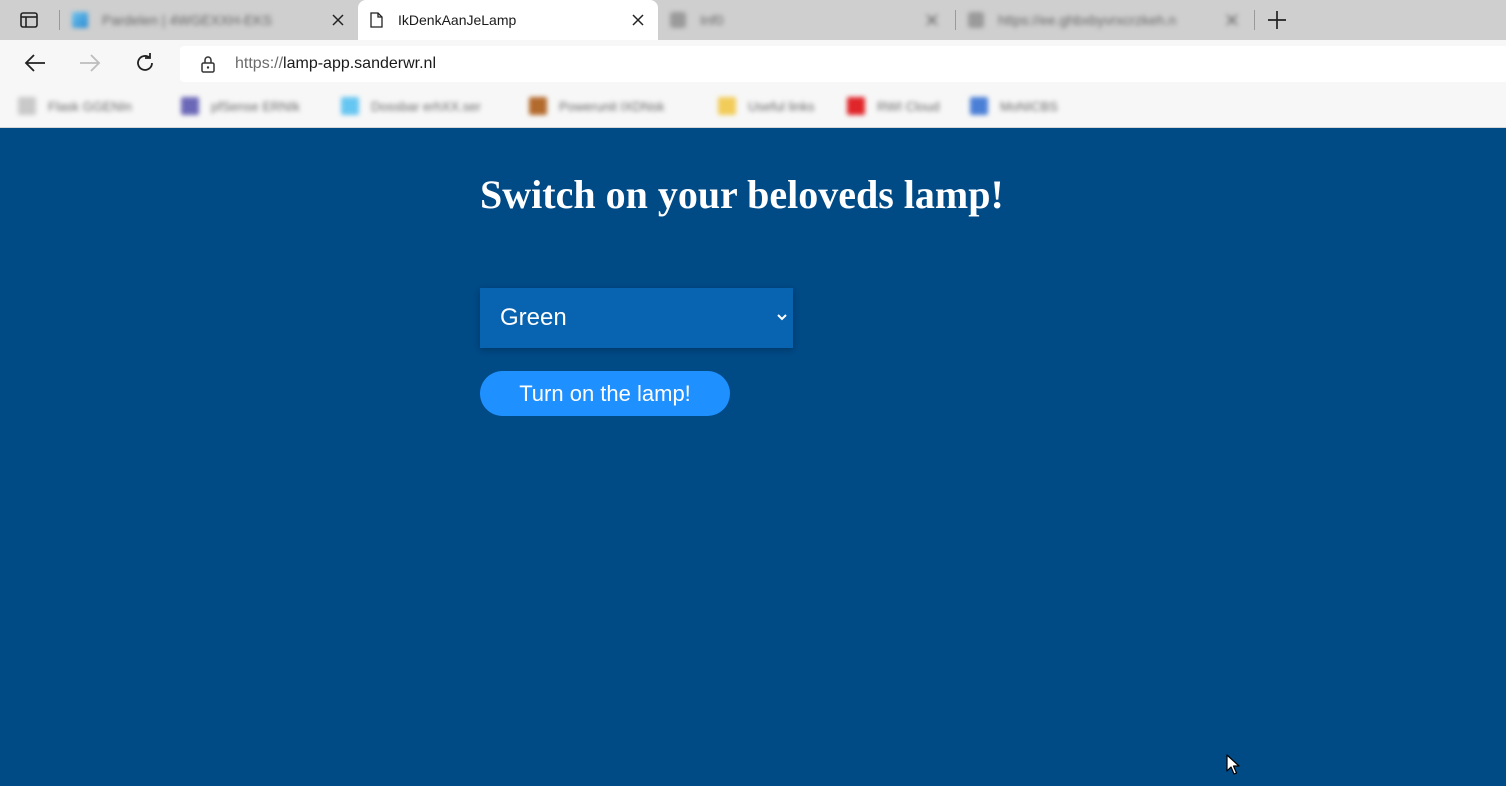 This screenshot has width=1506, height=786. I want to click on bookmark-item: RWI Cloud, so click(893, 106).